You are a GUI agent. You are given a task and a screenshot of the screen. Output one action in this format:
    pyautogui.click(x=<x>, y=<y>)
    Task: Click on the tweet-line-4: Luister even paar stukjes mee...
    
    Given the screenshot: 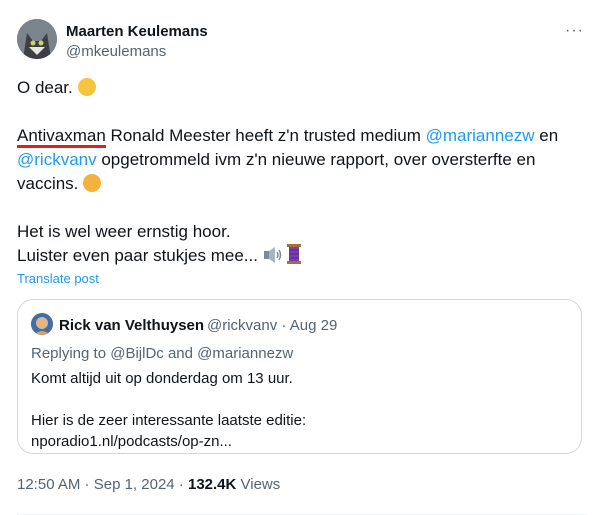 What is the action you would take?
    pyautogui.click(x=302, y=257)
    